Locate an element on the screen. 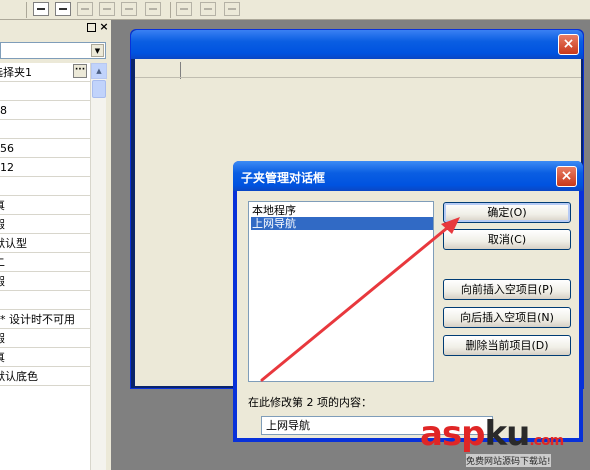 The width and height of the screenshot is (590, 470). ellipsis-button: ··· is located at coordinates (80, 71).